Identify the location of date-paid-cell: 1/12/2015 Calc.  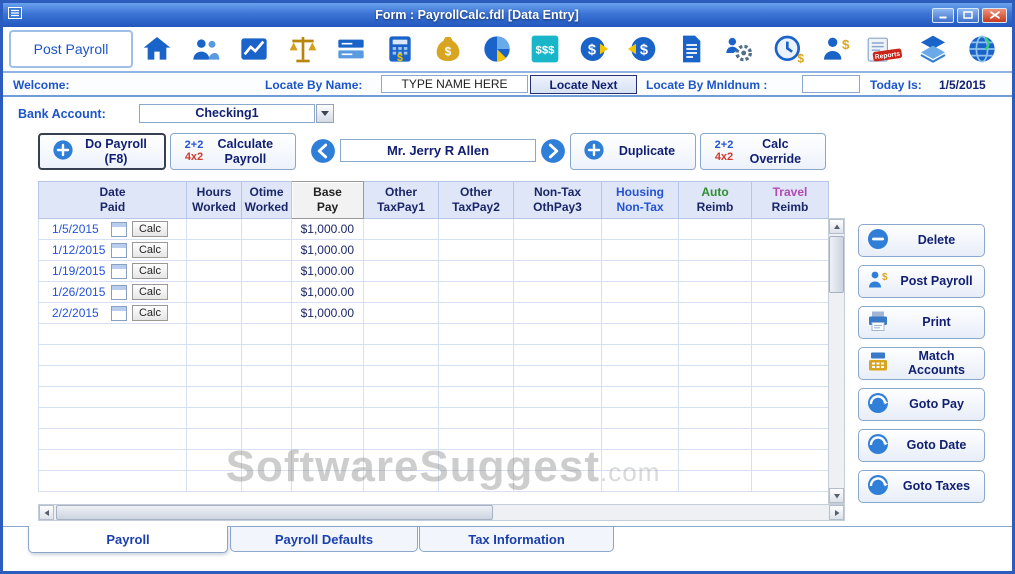
(112, 250).